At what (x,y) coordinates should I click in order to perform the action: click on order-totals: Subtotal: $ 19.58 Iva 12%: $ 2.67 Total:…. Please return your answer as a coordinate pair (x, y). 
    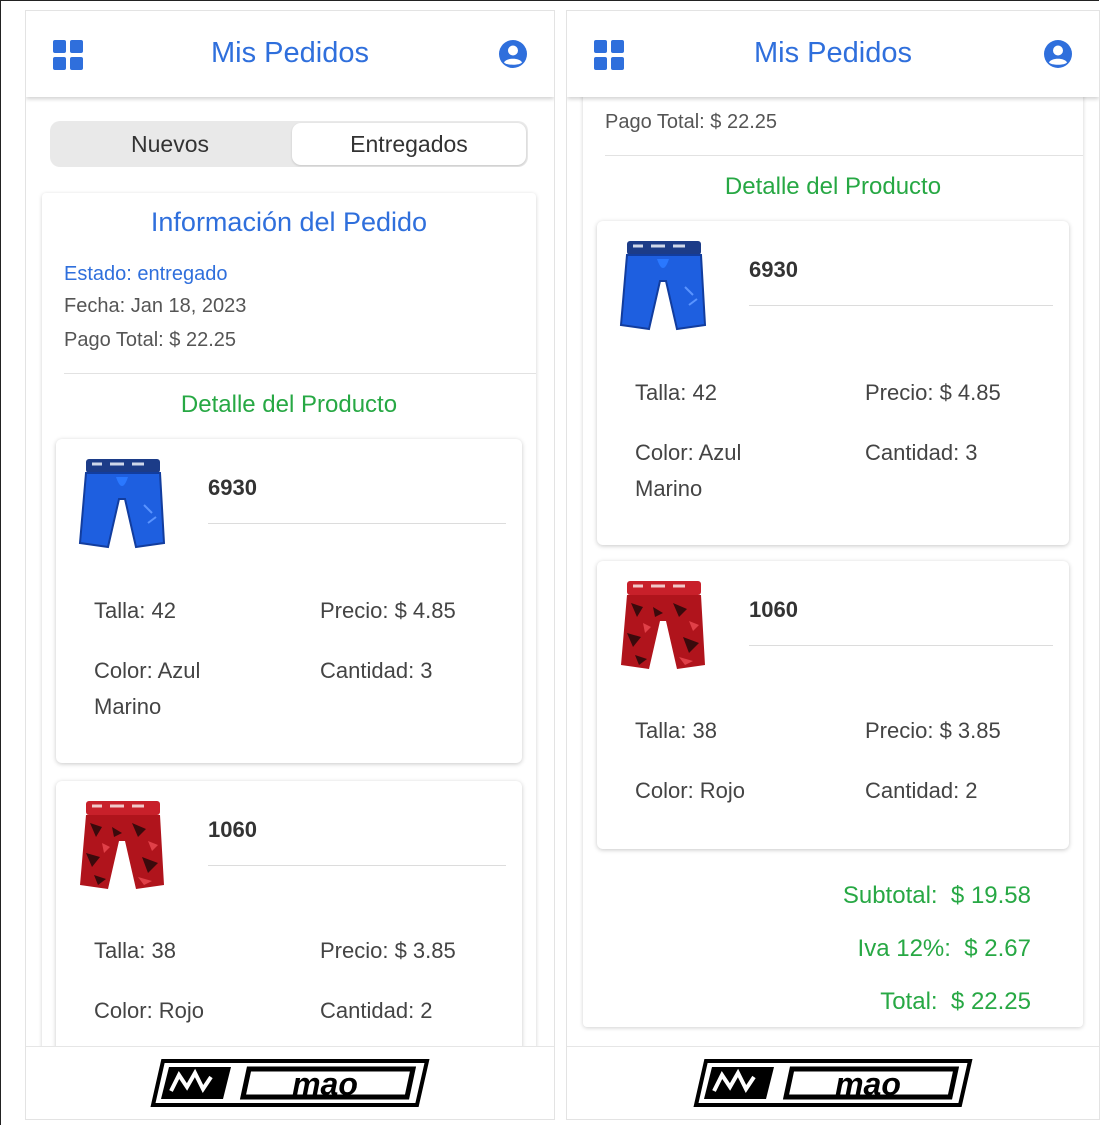
    Looking at the image, I should click on (937, 948).